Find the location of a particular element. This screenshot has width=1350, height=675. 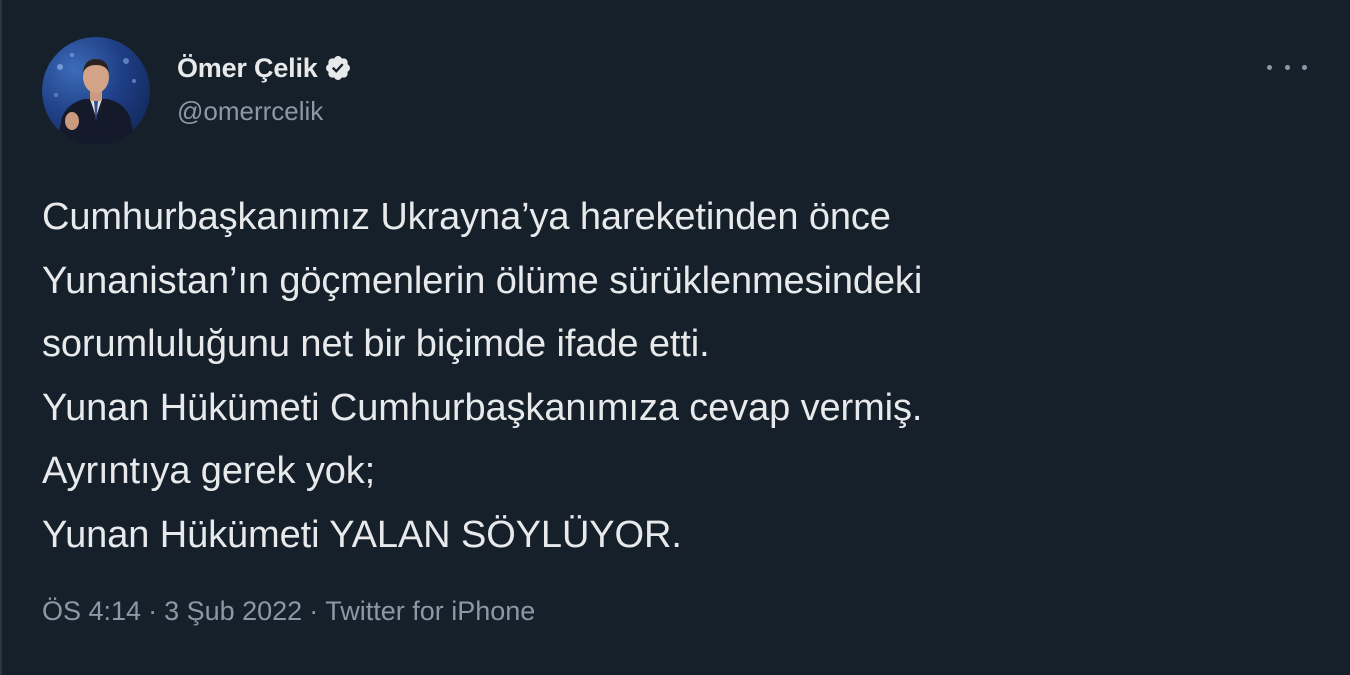

avatar-photo is located at coordinates (95, 99).